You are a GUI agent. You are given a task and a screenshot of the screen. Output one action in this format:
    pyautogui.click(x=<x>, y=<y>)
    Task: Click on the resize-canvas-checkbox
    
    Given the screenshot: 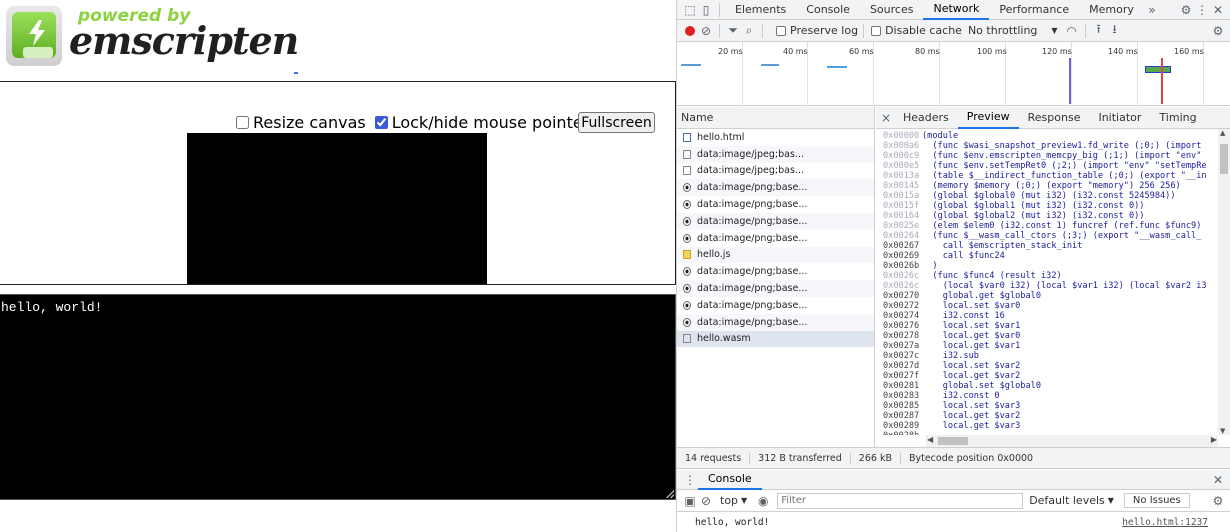 What is the action you would take?
    pyautogui.click(x=242, y=122)
    